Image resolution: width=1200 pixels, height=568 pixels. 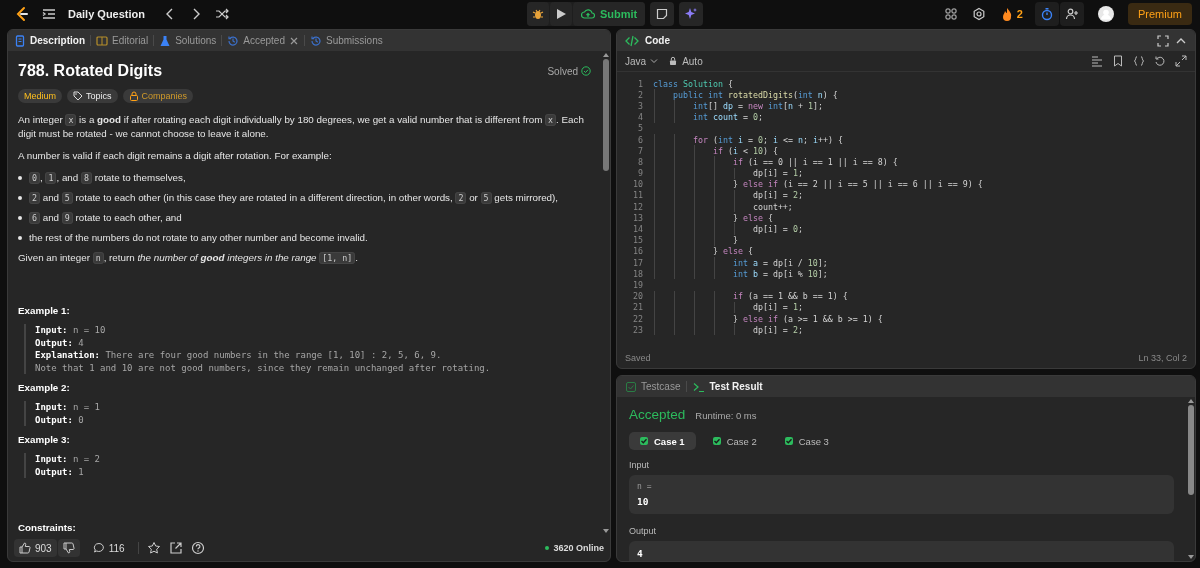 What do you see at coordinates (637, 307) in the screenshot?
I see `line-number: 21` at bounding box center [637, 307].